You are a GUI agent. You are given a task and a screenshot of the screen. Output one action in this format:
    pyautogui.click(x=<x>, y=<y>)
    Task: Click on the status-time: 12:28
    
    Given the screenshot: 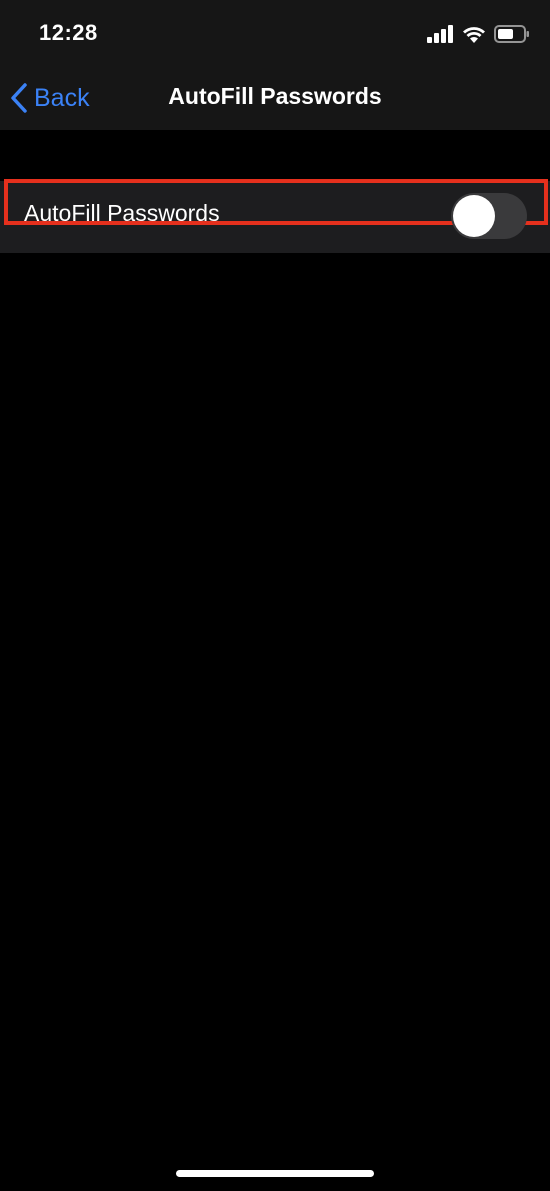 What is the action you would take?
    pyautogui.click(x=68, y=32)
    